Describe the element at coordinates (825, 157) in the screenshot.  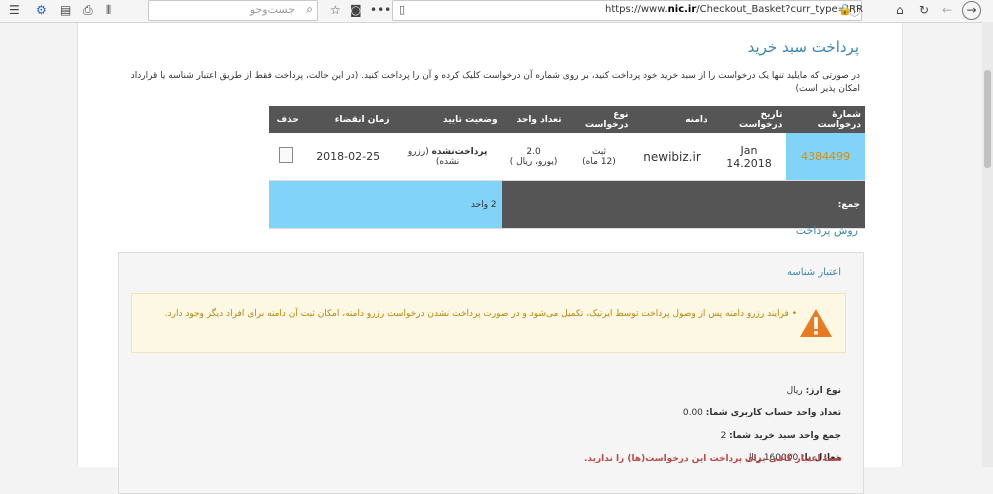
I see `request-number-link: 4384499` at that location.